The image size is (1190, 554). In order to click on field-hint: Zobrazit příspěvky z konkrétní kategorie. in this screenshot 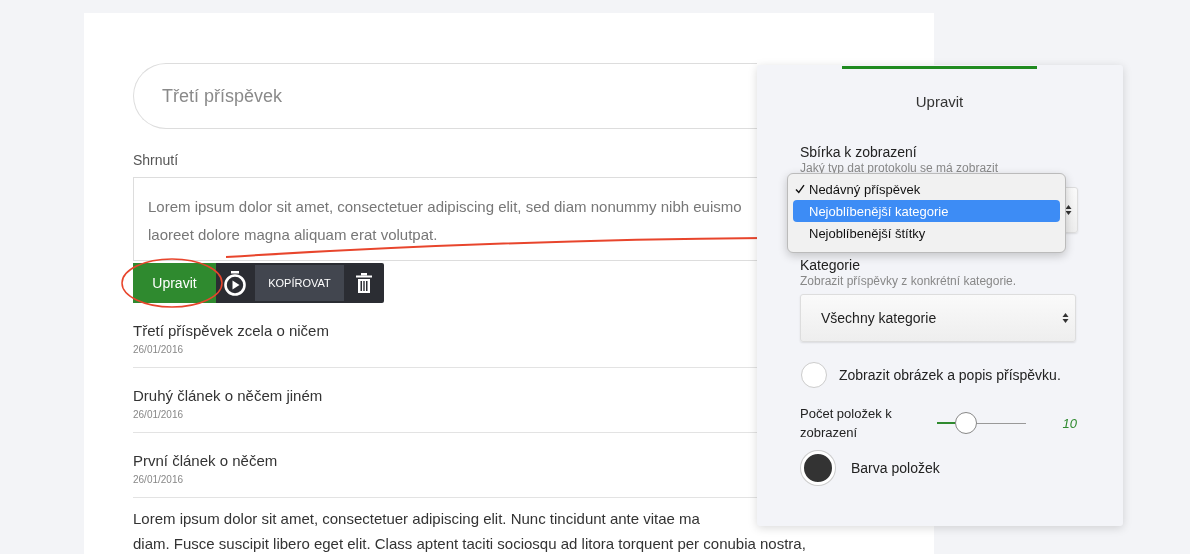, I will do `click(909, 281)`.